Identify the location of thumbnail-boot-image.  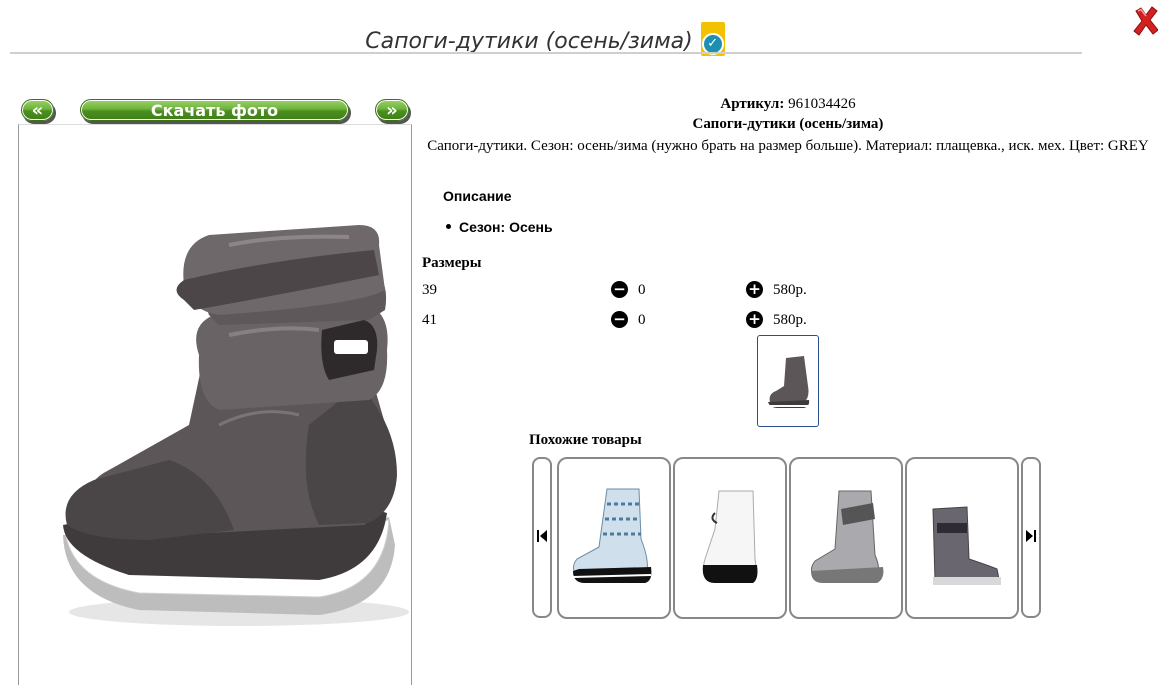
(789, 382).